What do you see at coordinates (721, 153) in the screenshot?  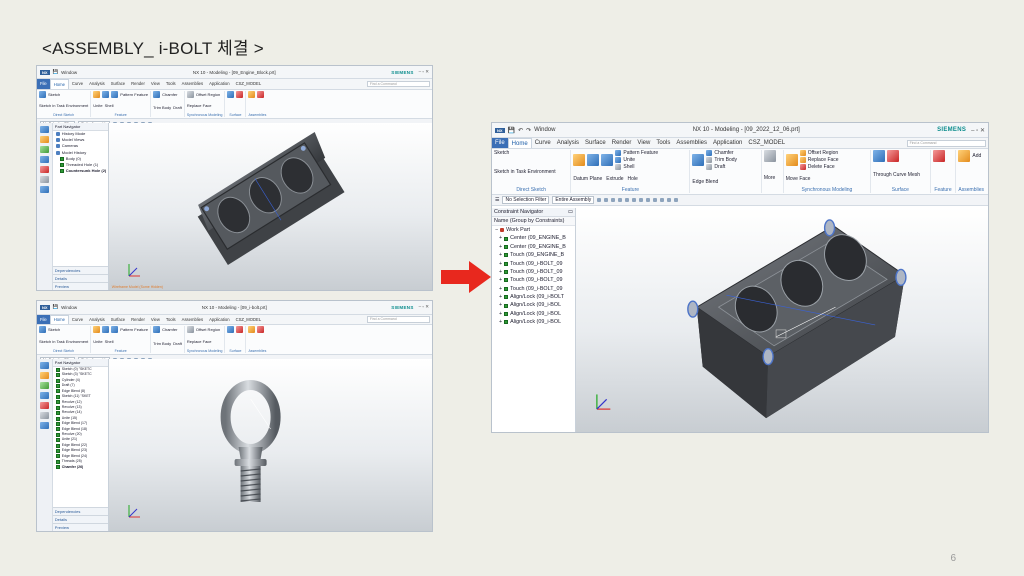 I see `chamfer-button: Chamfer` at bounding box center [721, 153].